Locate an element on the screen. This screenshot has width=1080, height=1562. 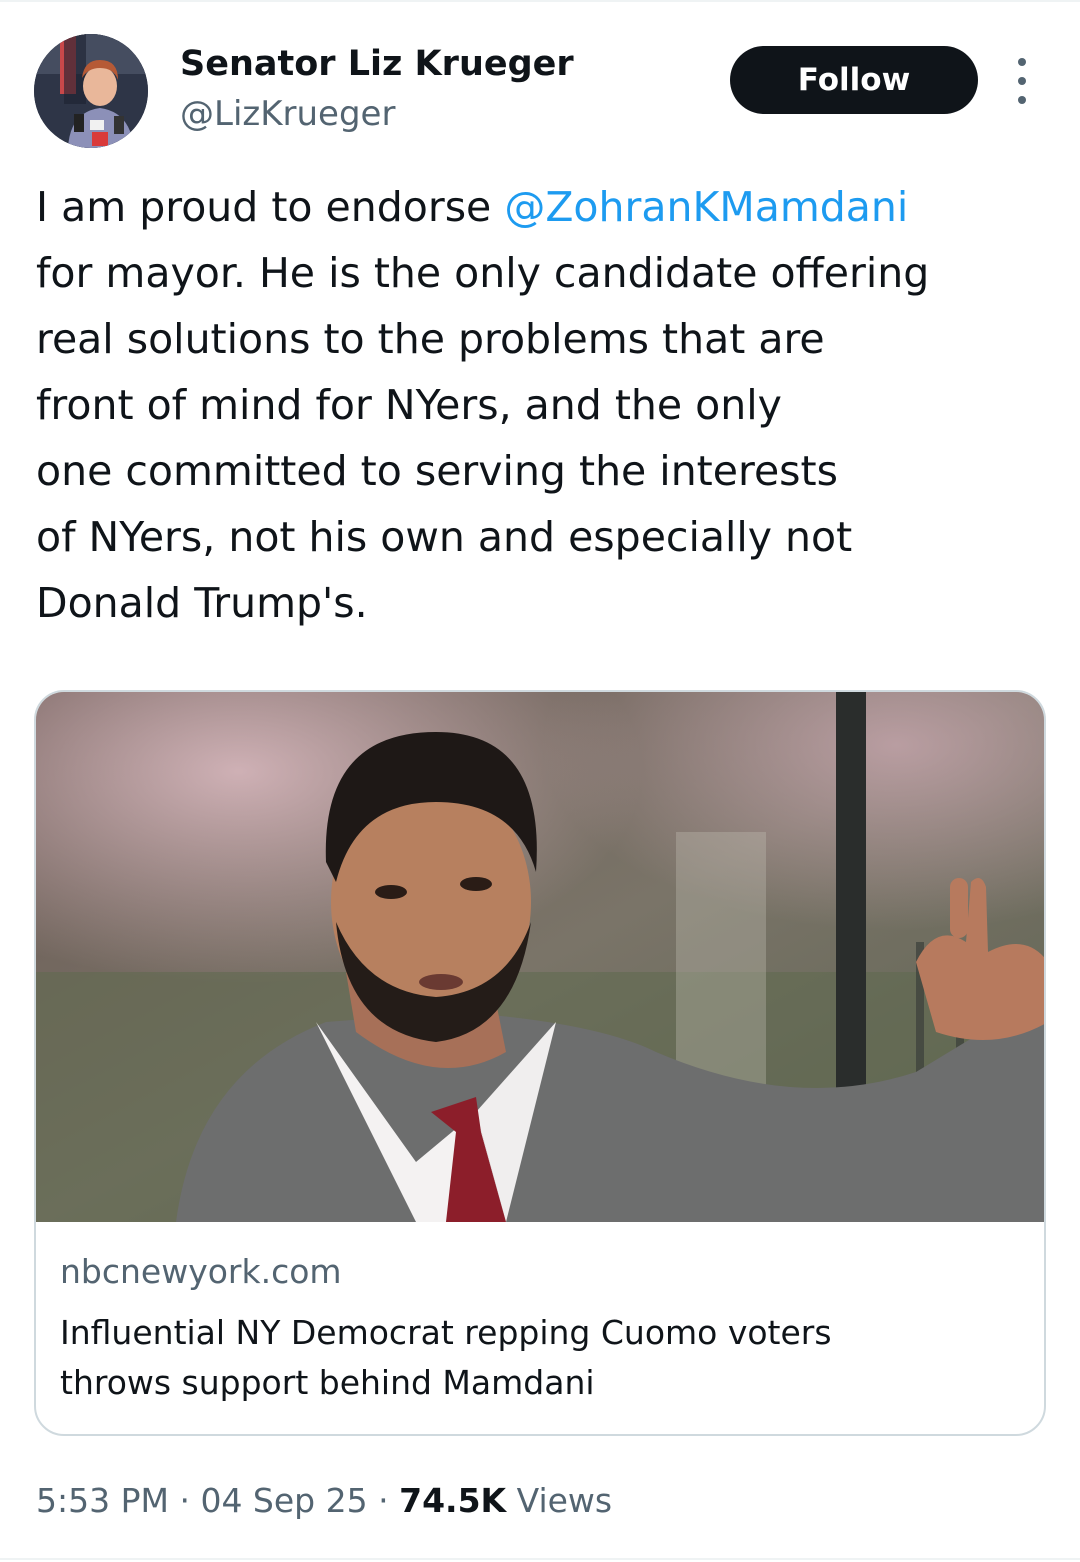
views-label: Views is located at coordinates (559, 1500).